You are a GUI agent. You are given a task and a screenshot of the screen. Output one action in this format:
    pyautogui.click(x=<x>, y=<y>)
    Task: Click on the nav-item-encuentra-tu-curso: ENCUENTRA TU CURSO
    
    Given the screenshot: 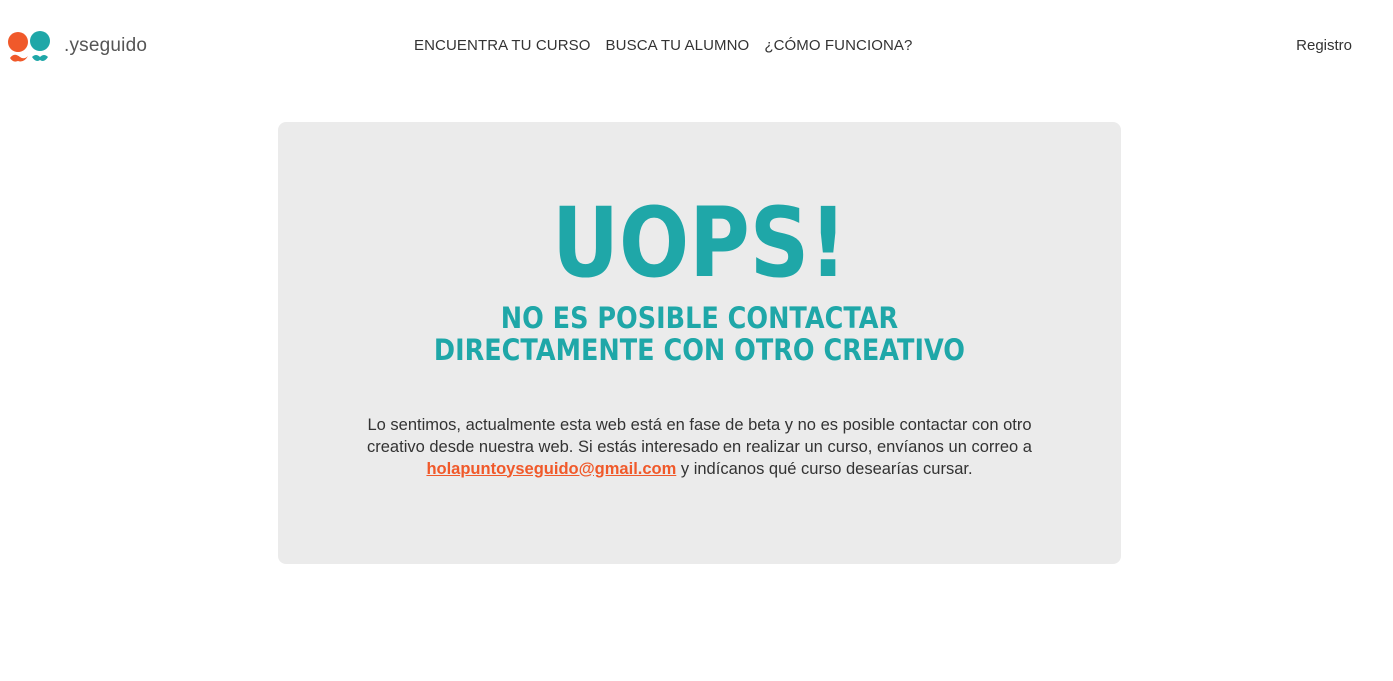 What is the action you would take?
    pyautogui.click(x=502, y=45)
    